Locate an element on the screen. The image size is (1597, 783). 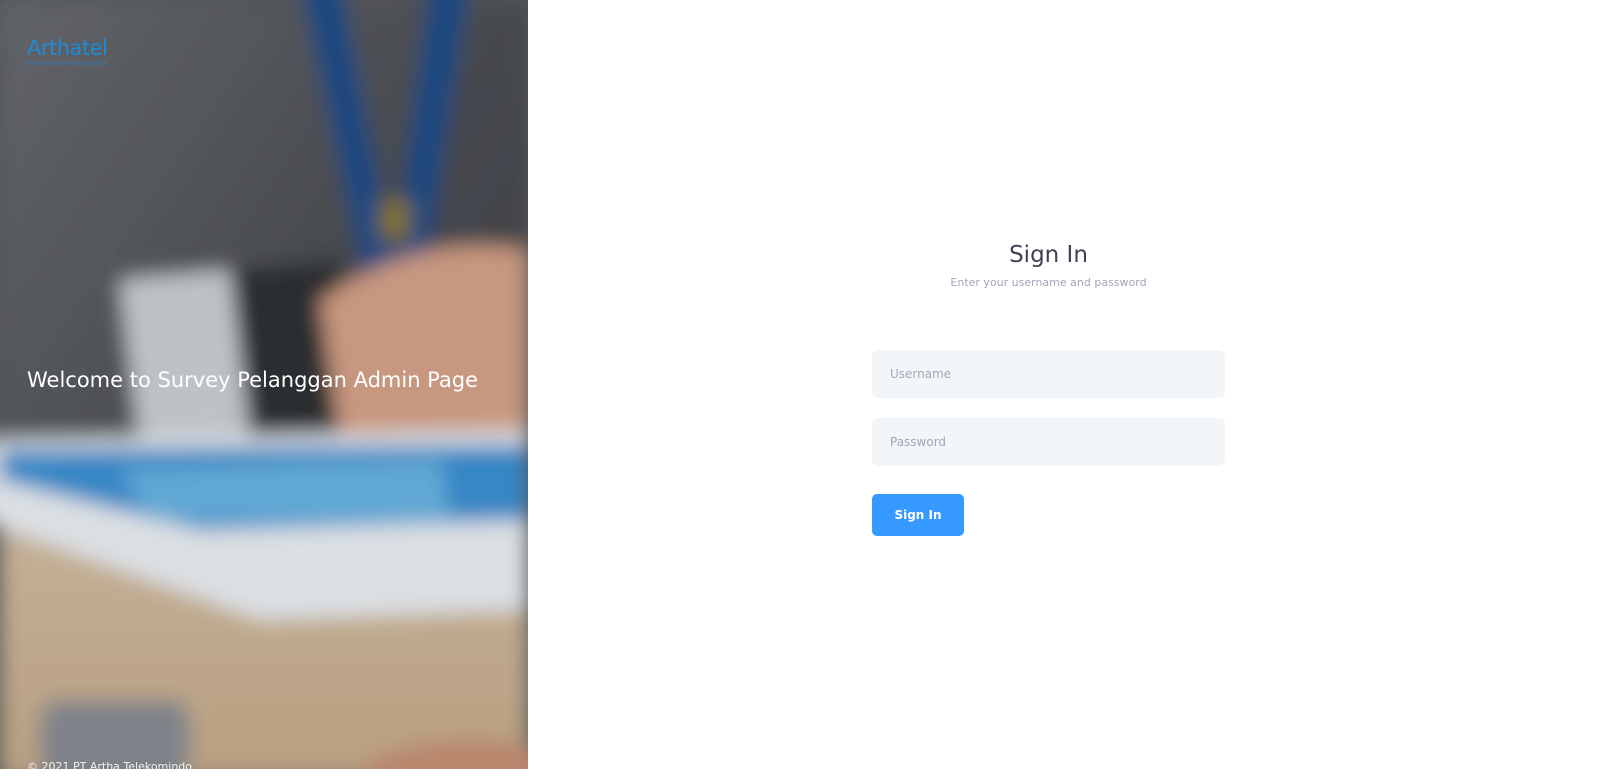
username-input is located at coordinates (1048, 374).